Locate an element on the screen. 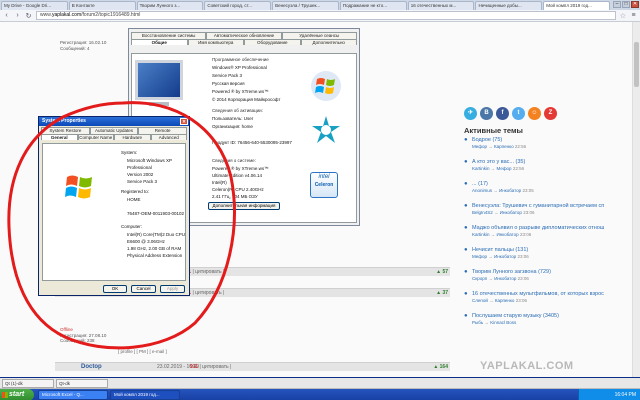 Image resolution: width=640 pixels, height=400 pixels. browser-tab: В Контакте is located at coordinates (102, 5).